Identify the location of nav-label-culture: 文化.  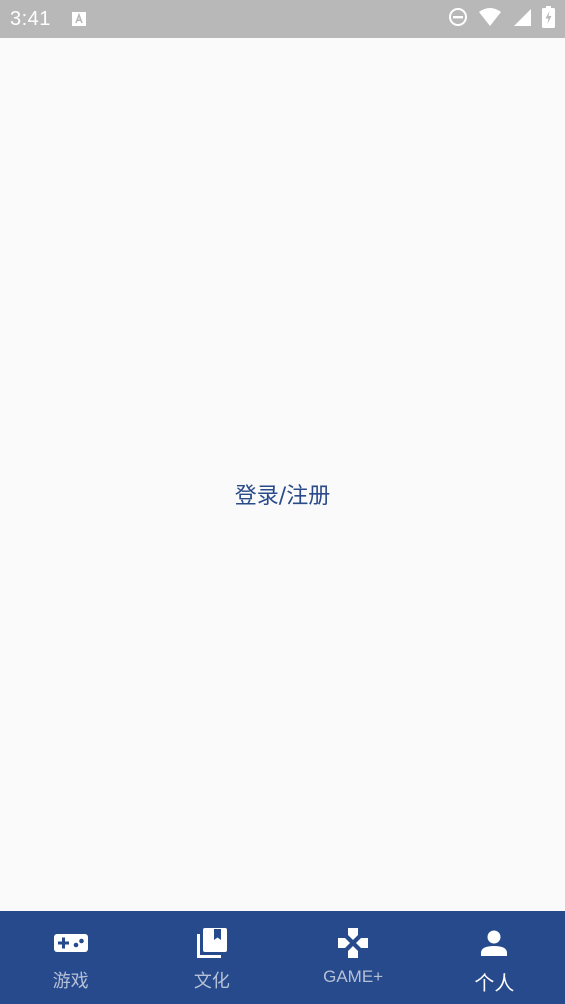
(211, 981).